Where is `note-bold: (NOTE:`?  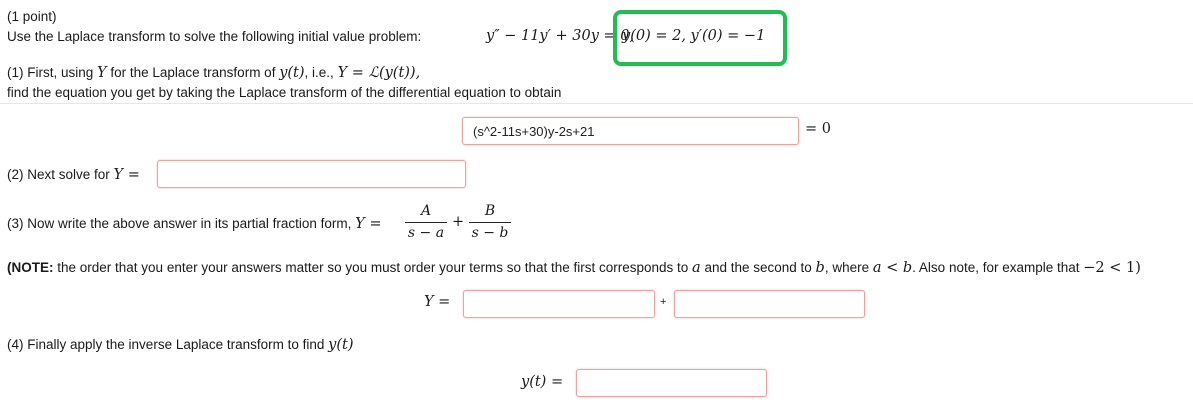 note-bold: (NOTE: is located at coordinates (30, 267).